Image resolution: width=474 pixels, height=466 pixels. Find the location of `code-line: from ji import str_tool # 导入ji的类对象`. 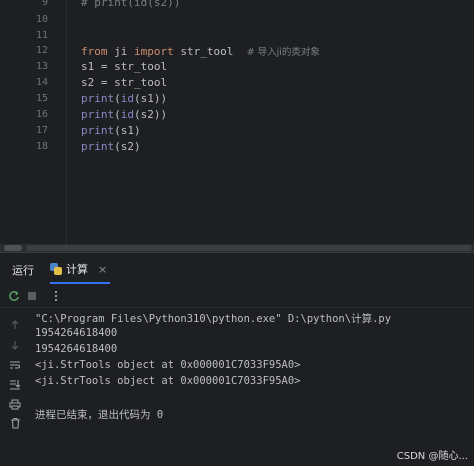

code-line: from ji import str_tool # 导入ji的类对象 is located at coordinates (200, 51).